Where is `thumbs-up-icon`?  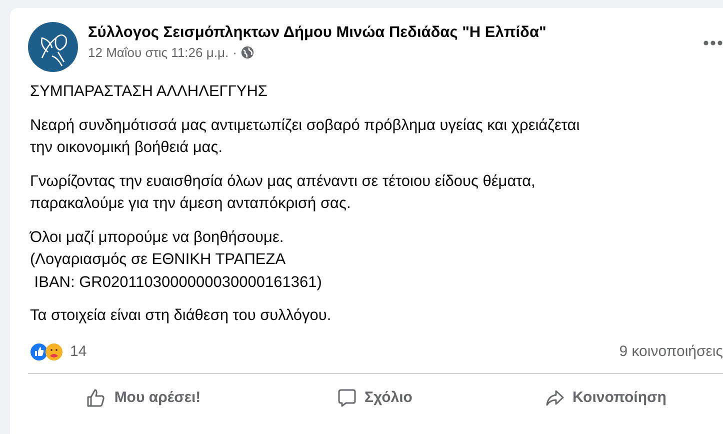
thumbs-up-icon is located at coordinates (96, 398).